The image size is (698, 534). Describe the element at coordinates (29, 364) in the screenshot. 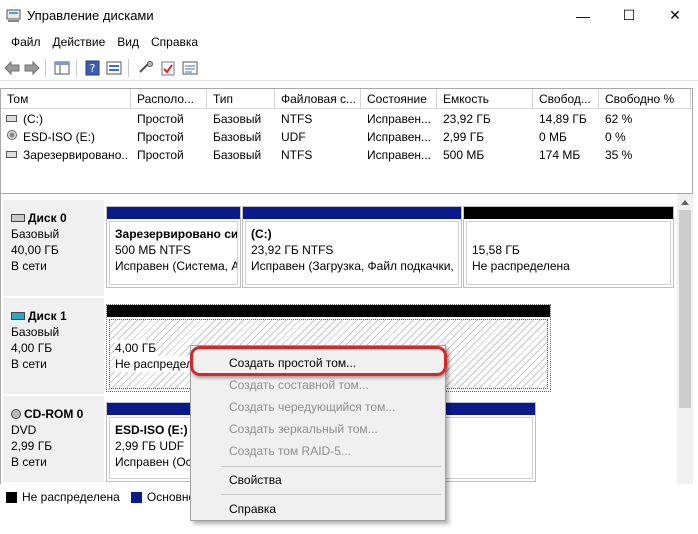

I see `disk-1-status: В сети` at that location.